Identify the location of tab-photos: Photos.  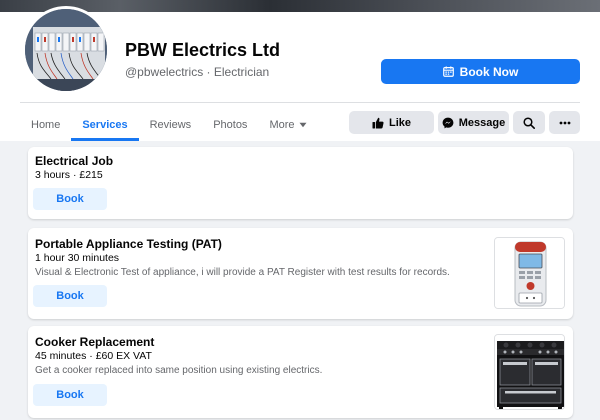
(230, 124).